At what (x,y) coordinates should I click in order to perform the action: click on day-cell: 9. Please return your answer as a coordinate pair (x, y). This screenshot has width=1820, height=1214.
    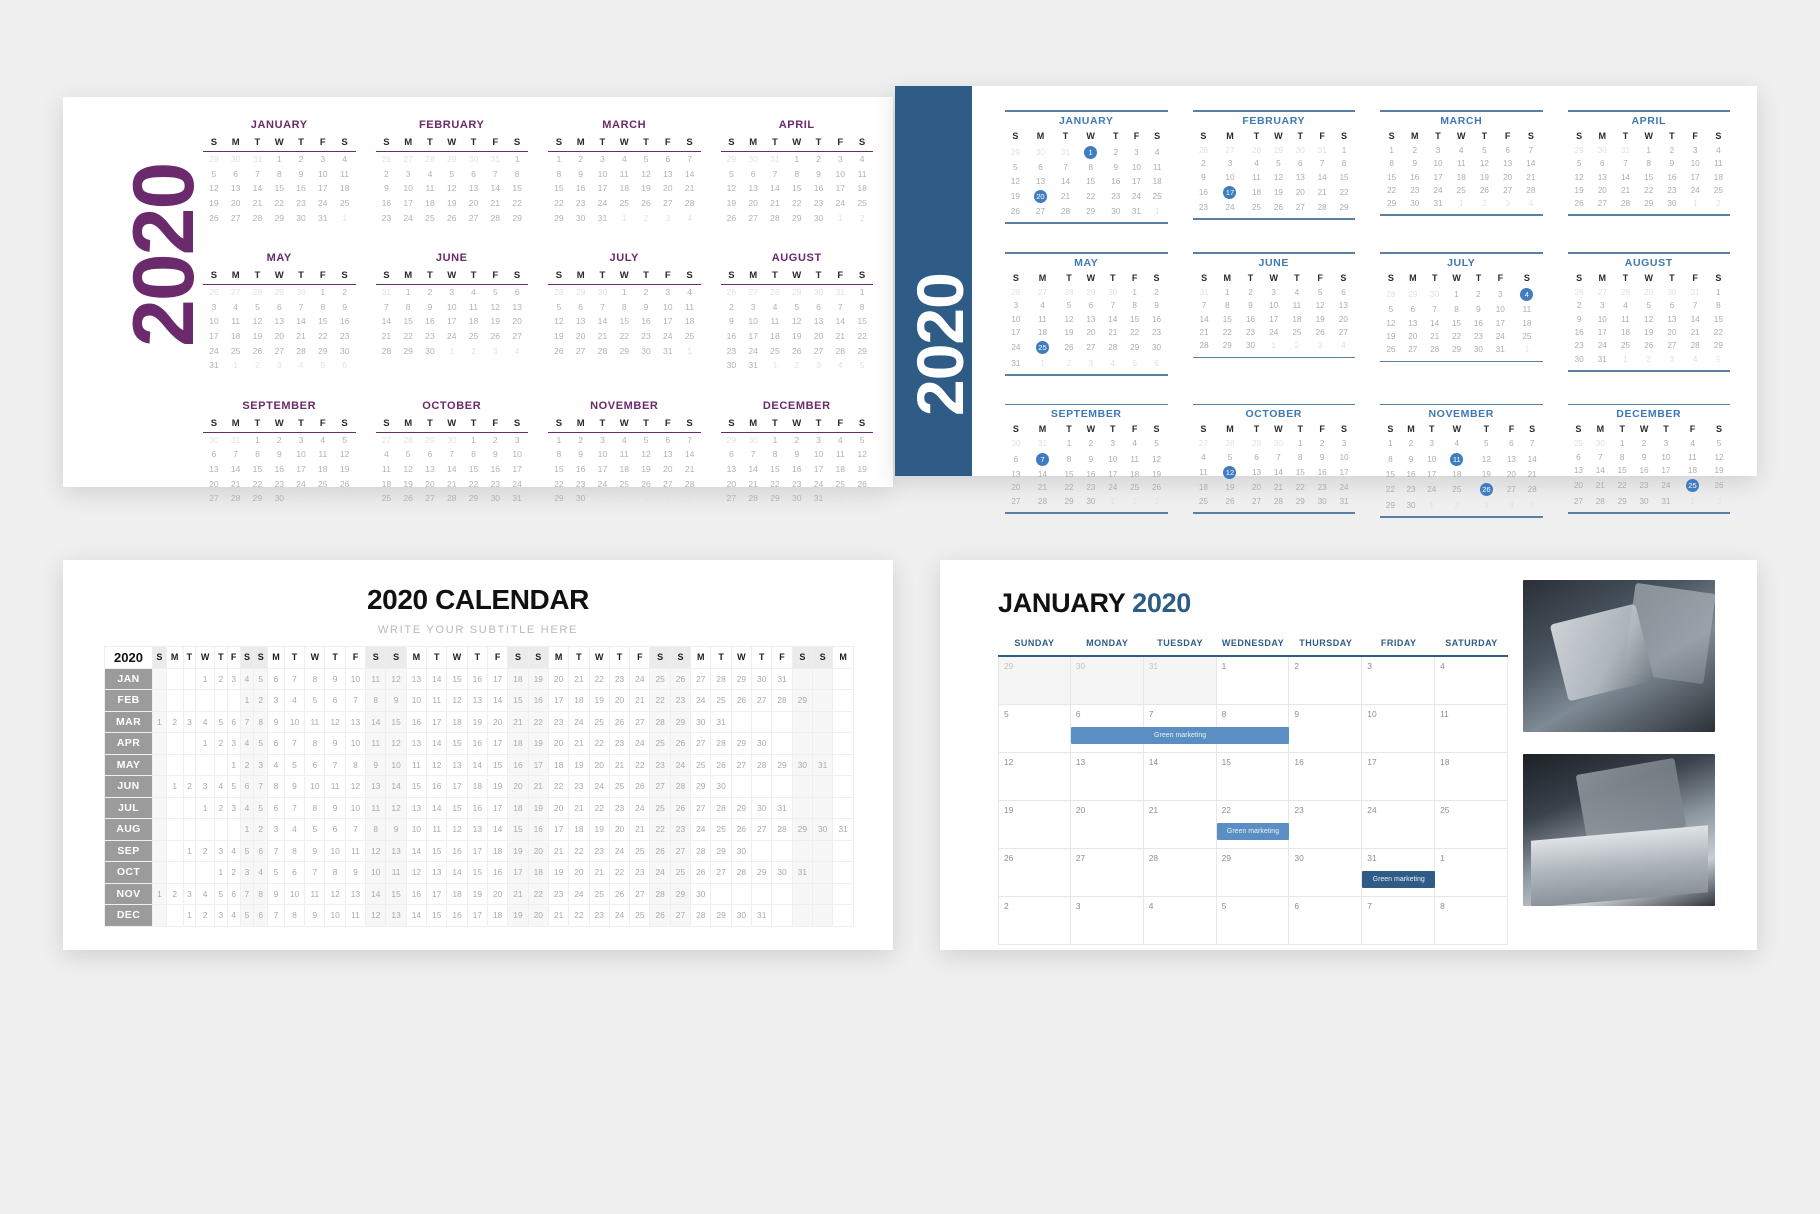
    Looking at the image, I should click on (315, 915).